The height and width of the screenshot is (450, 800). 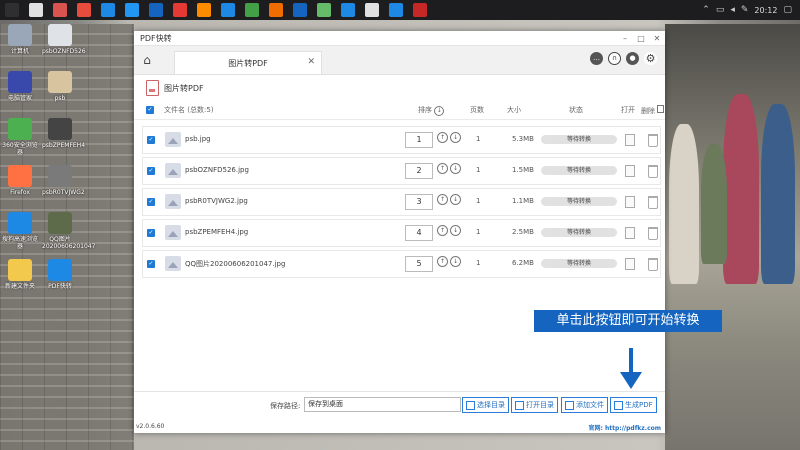 I want to click on header-actions: … ∩ ● ⚙, so click(x=623, y=58).